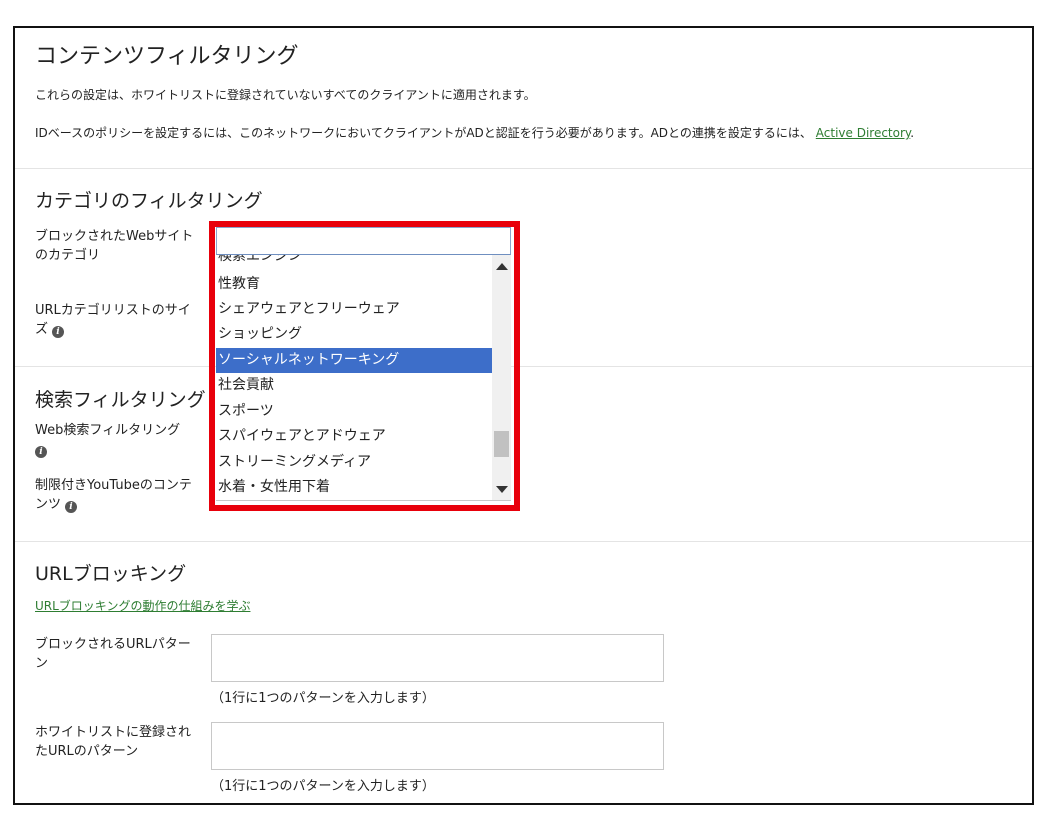  I want to click on whitelist-patterns-hint: （1行に1つのパターンを入力します）, so click(323, 786).